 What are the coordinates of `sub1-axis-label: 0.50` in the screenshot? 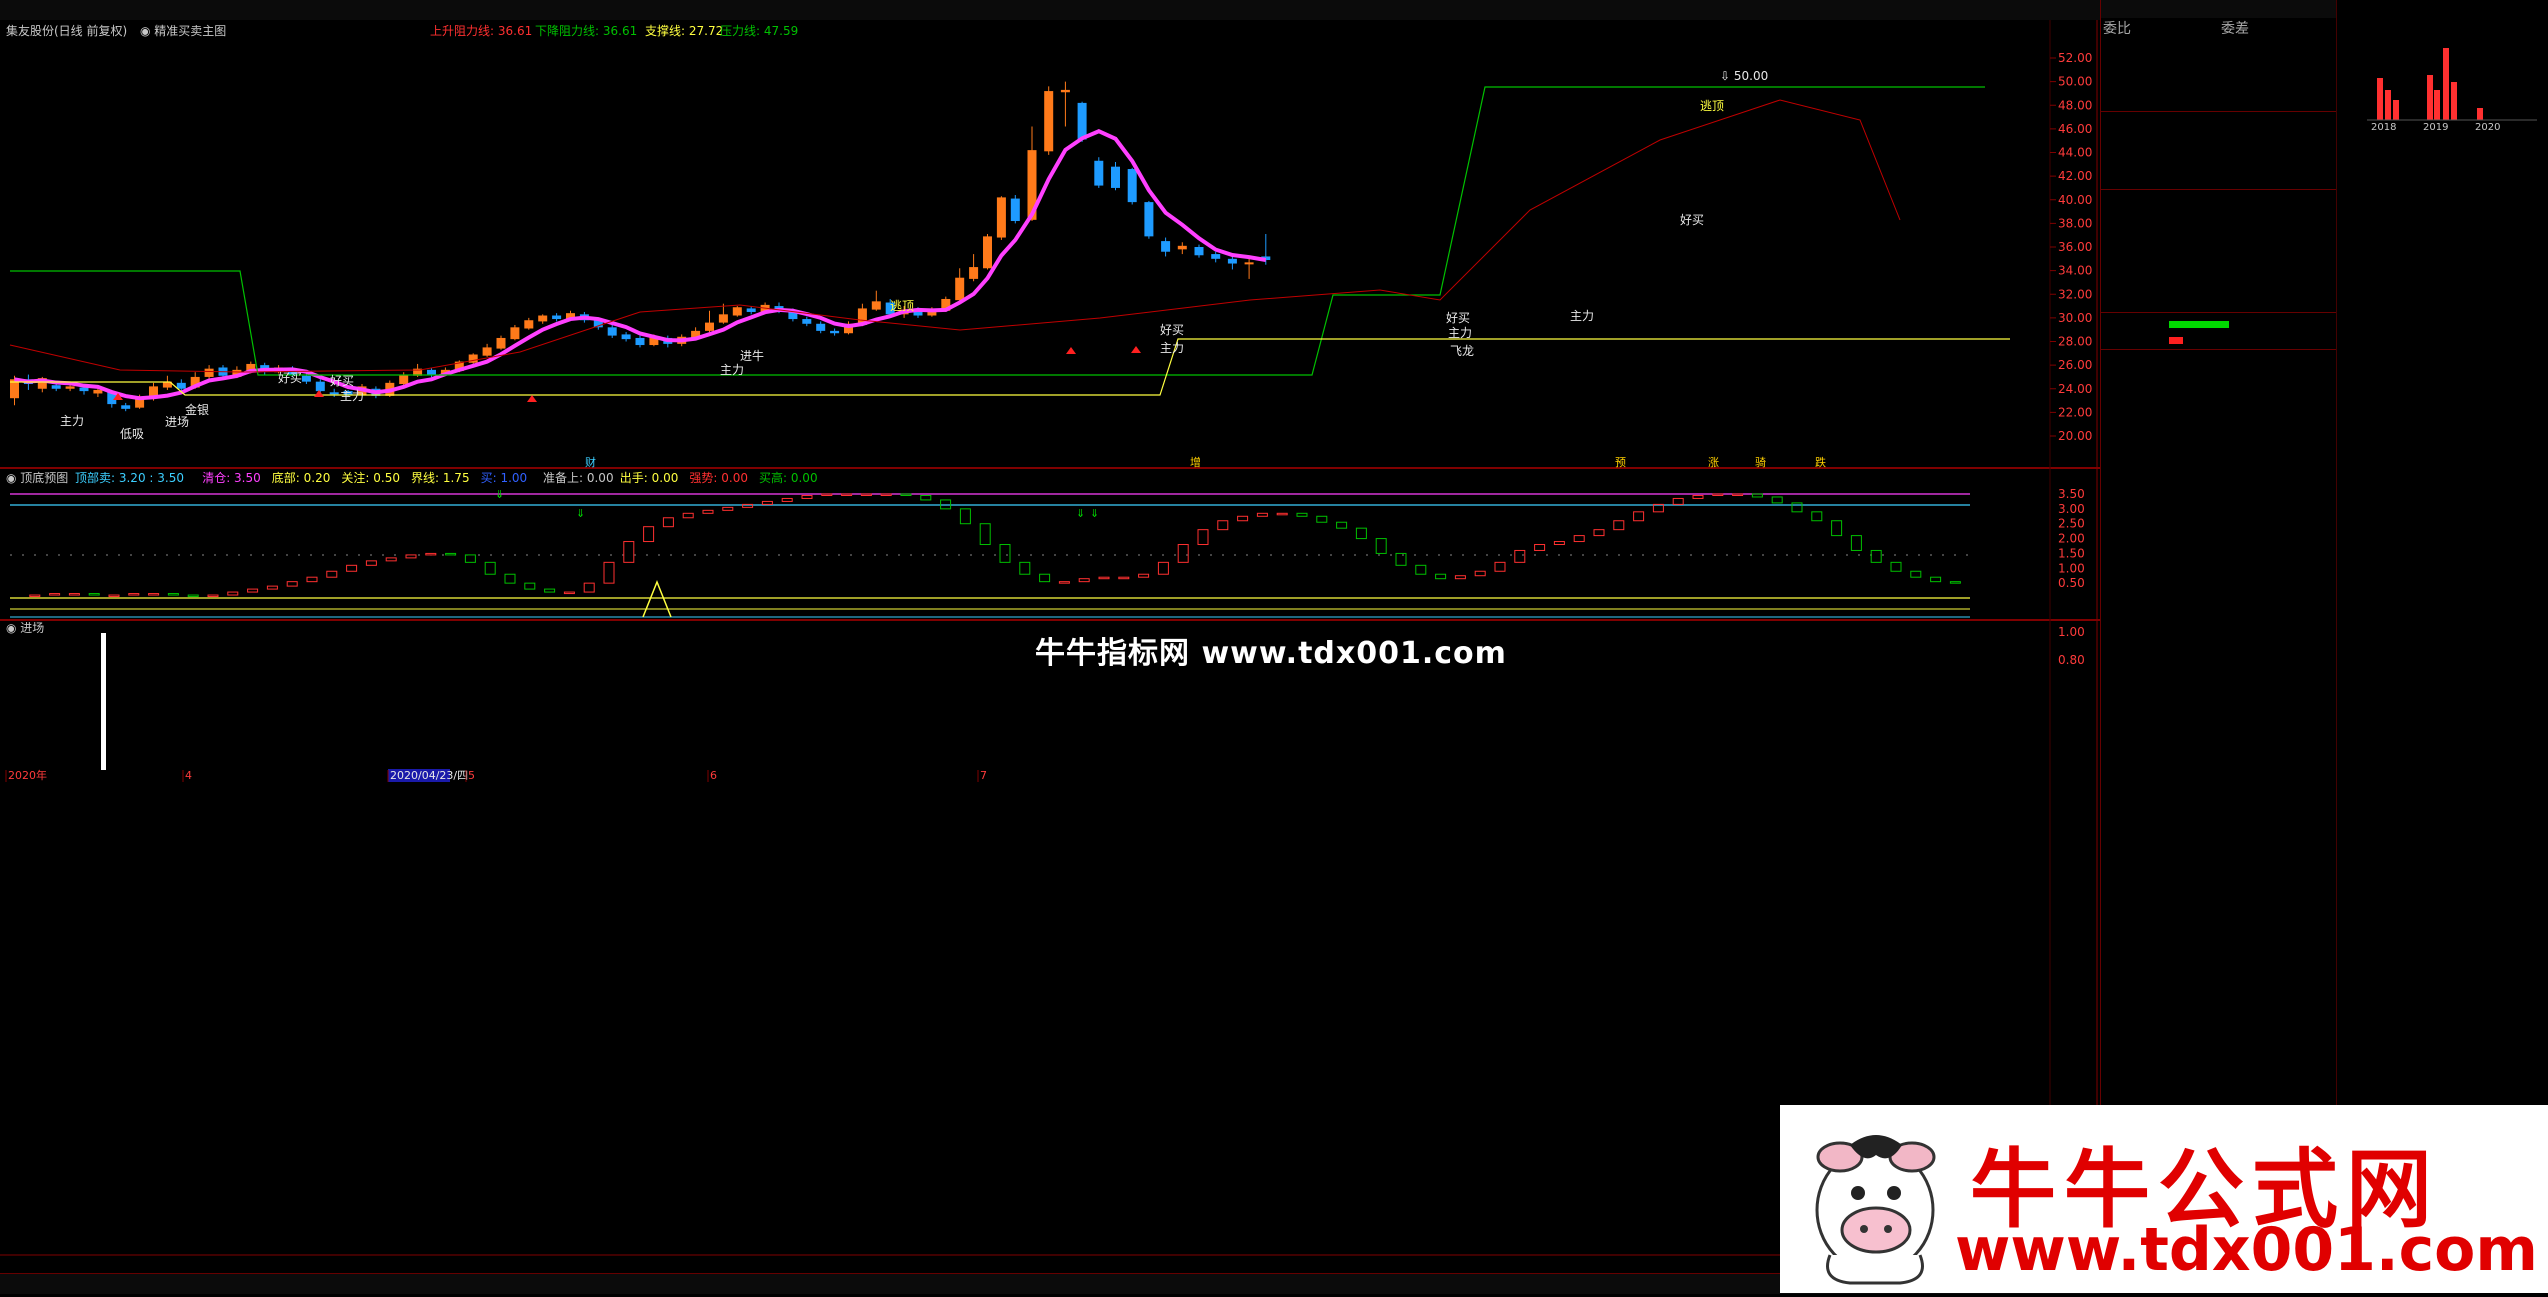 It's located at (2071, 583).